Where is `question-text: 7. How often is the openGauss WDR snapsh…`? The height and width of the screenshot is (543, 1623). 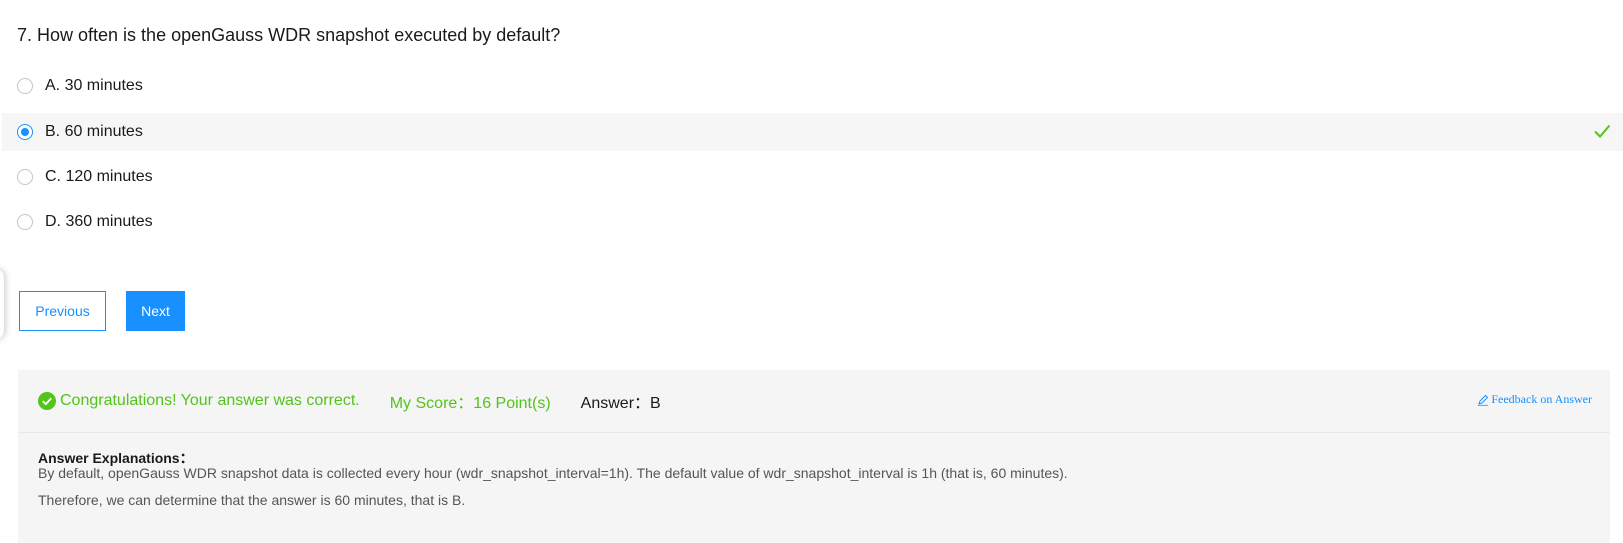 question-text: 7. How often is the openGauss WDR snapsh… is located at coordinates (289, 35).